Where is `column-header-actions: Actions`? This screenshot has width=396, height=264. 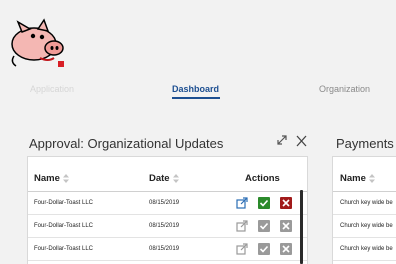
column-header-actions: Actions is located at coordinates (262, 178).